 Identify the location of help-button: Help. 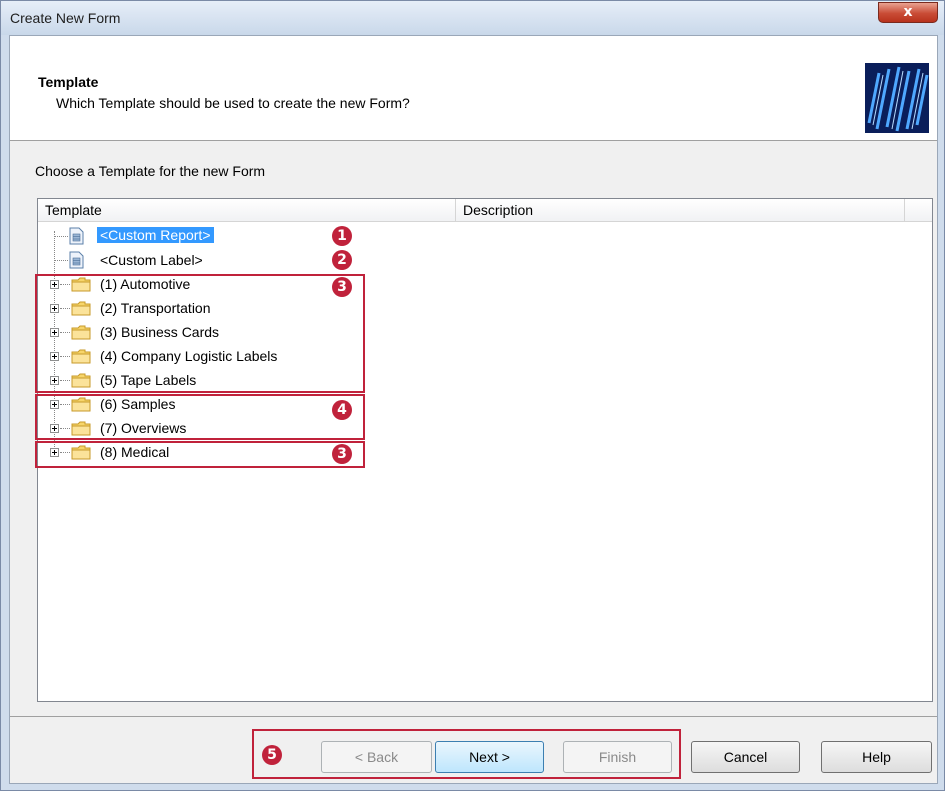
(876, 757).